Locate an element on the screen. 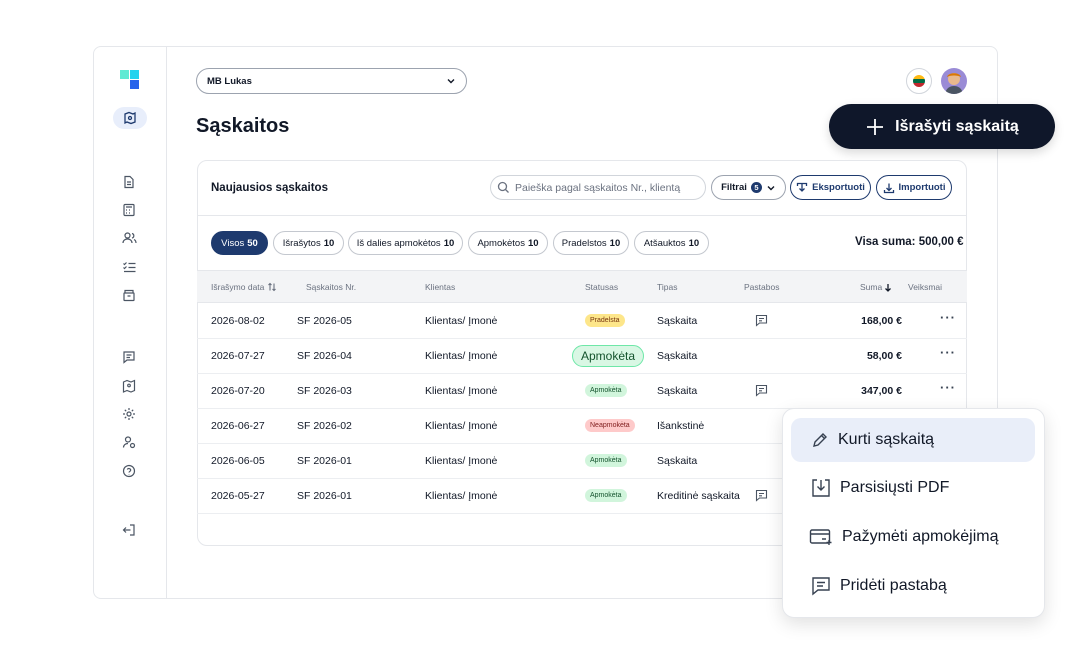 This screenshot has height=646, width=1090. column-type: Tipas is located at coordinates (667, 287).